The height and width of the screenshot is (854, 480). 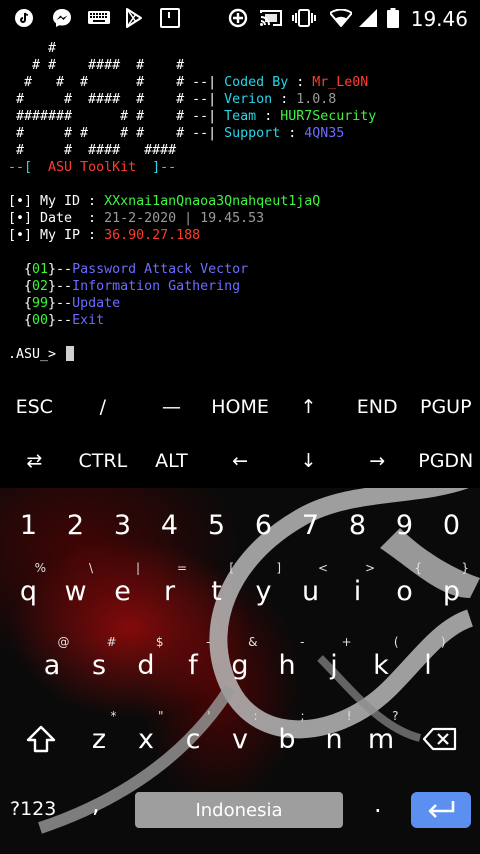 What do you see at coordinates (146, 661) in the screenshot?
I see `key-d: d $` at bounding box center [146, 661].